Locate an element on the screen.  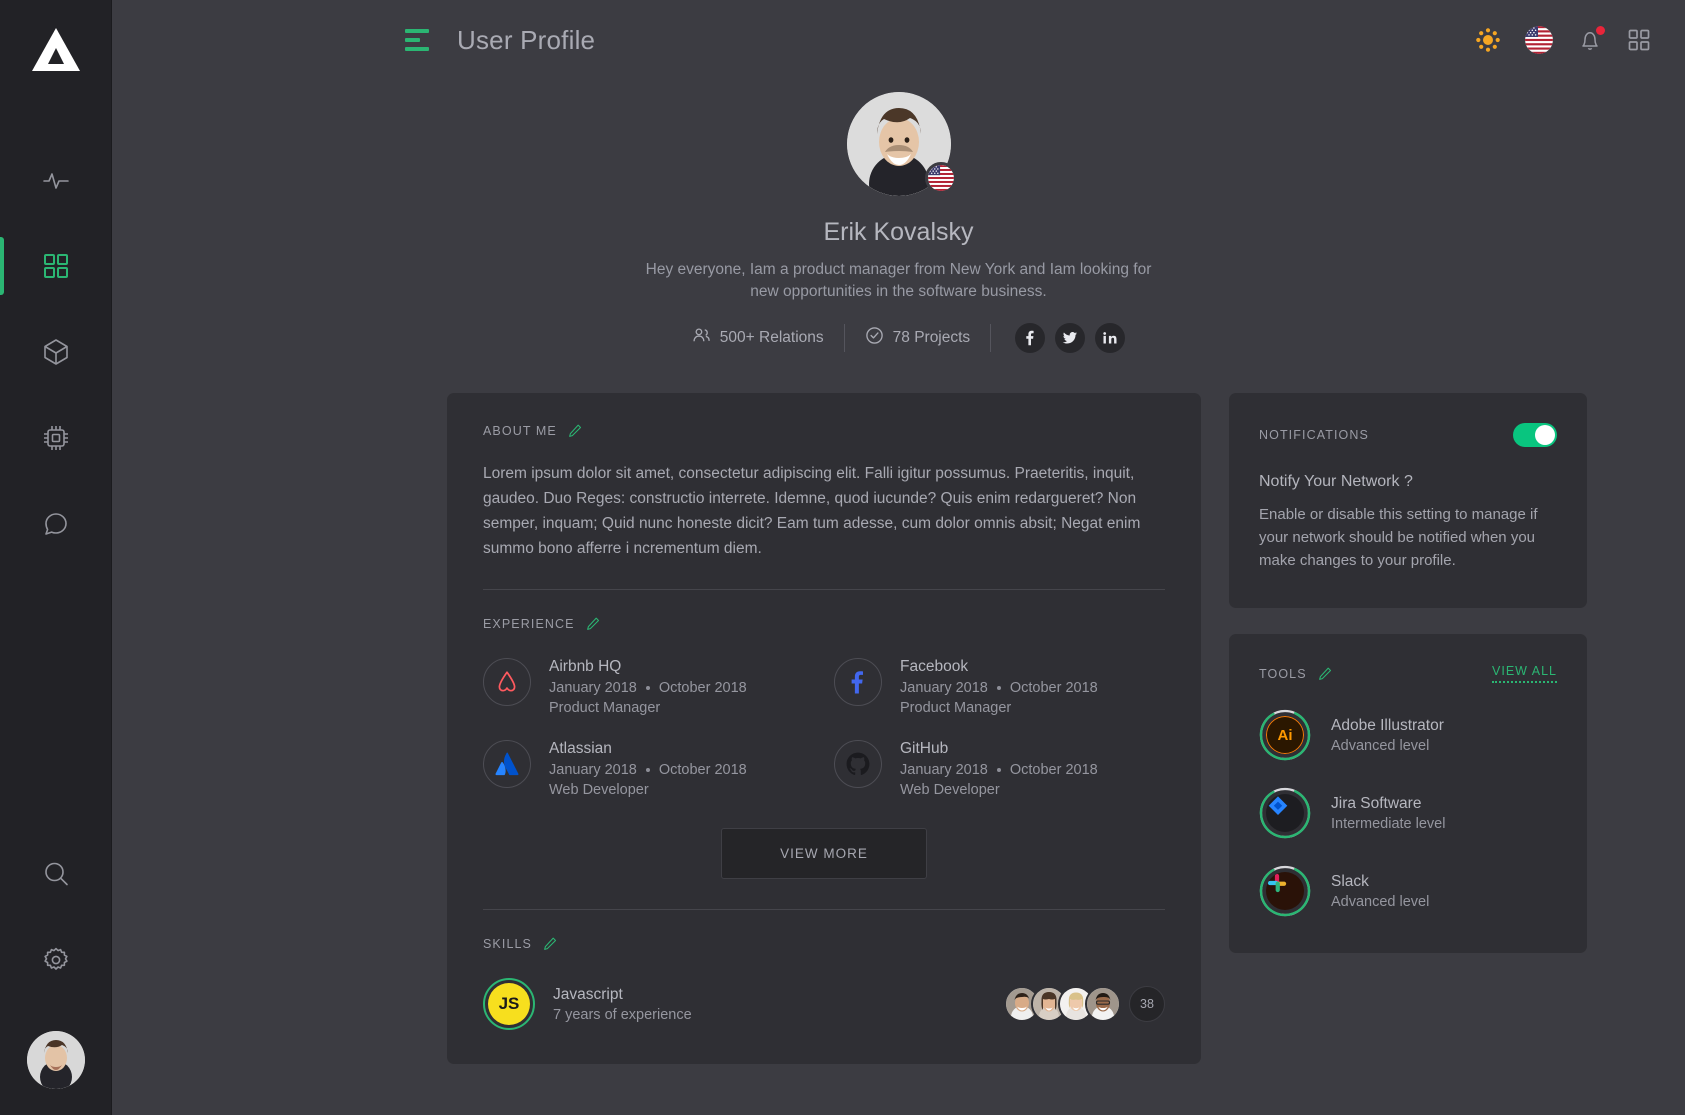
tool-item: Jira Software Intermediate level is located at coordinates (1408, 813).